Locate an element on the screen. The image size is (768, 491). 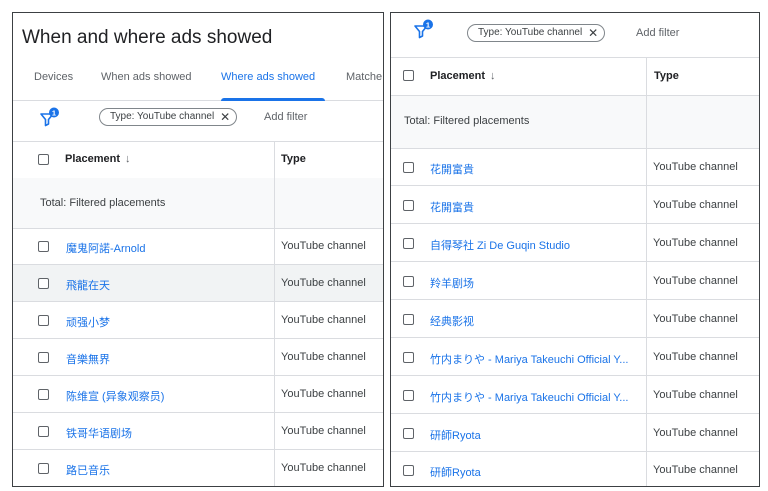
placement-link: 魔鬼阿諾-Arnold is located at coordinates (105, 248).